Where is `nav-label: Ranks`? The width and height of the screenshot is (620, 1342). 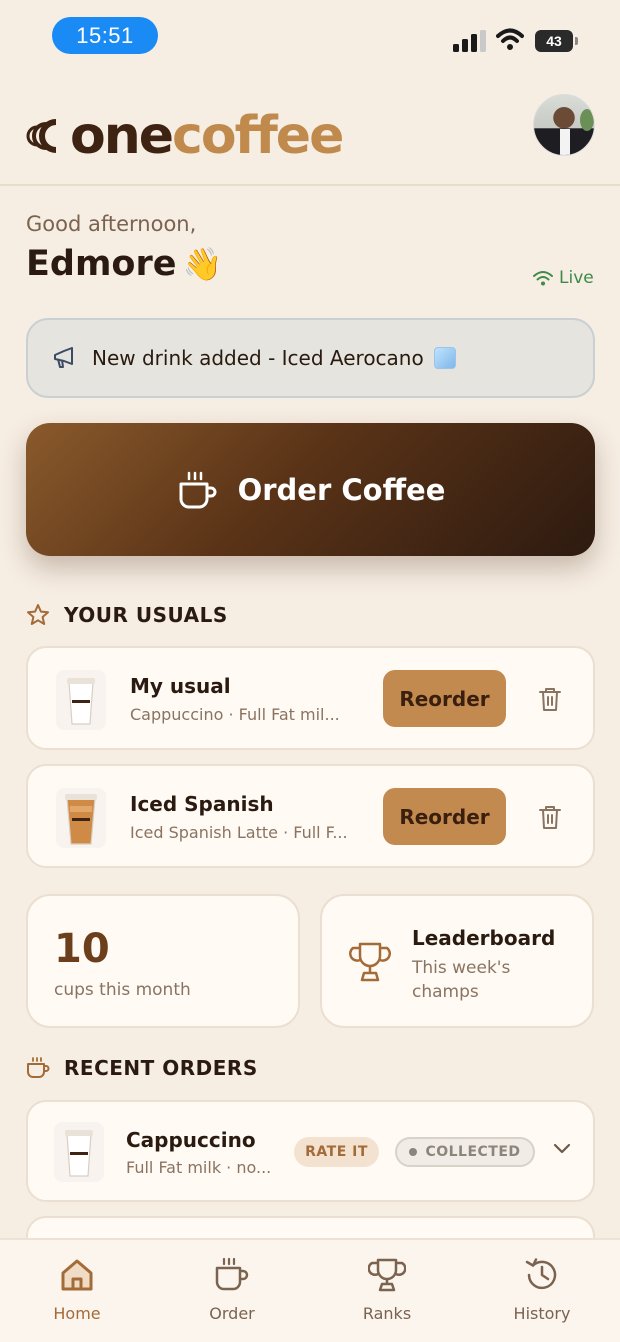 nav-label: Ranks is located at coordinates (387, 1313).